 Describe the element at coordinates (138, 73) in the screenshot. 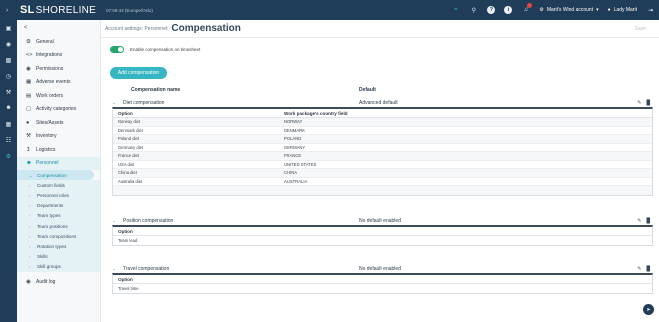

I see `add-compensation-button: Add compensation` at that location.